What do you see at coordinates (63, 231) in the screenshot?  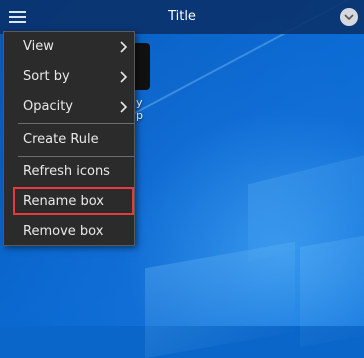 I see `menu-item-label: Remove box` at bounding box center [63, 231].